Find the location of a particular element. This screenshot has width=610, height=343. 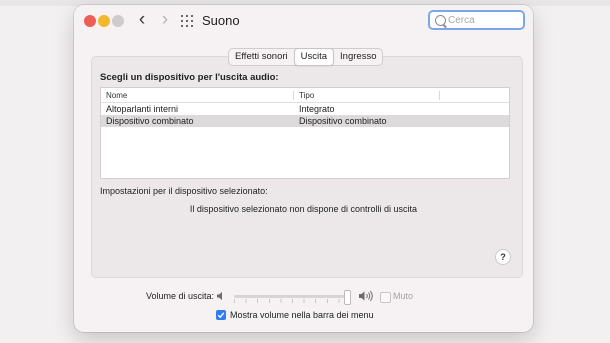

device-name: Altoparlanti interni is located at coordinates (142, 109).